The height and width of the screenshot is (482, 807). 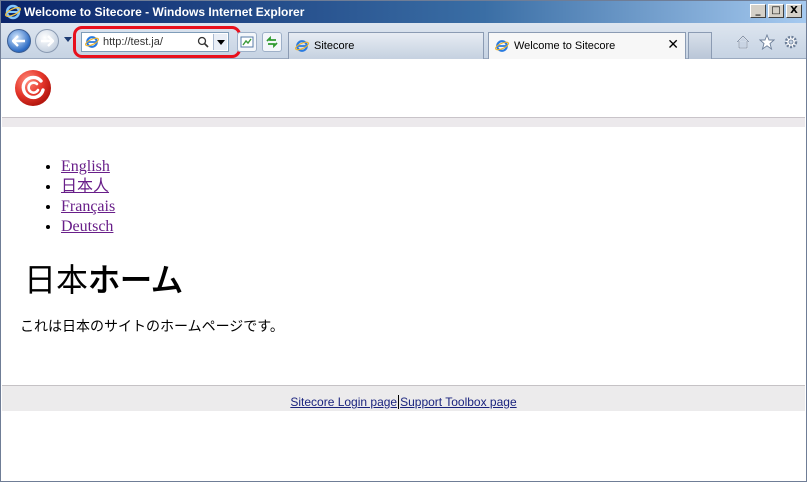 I want to click on page-title-bold: ホーム, so click(x=136, y=280).